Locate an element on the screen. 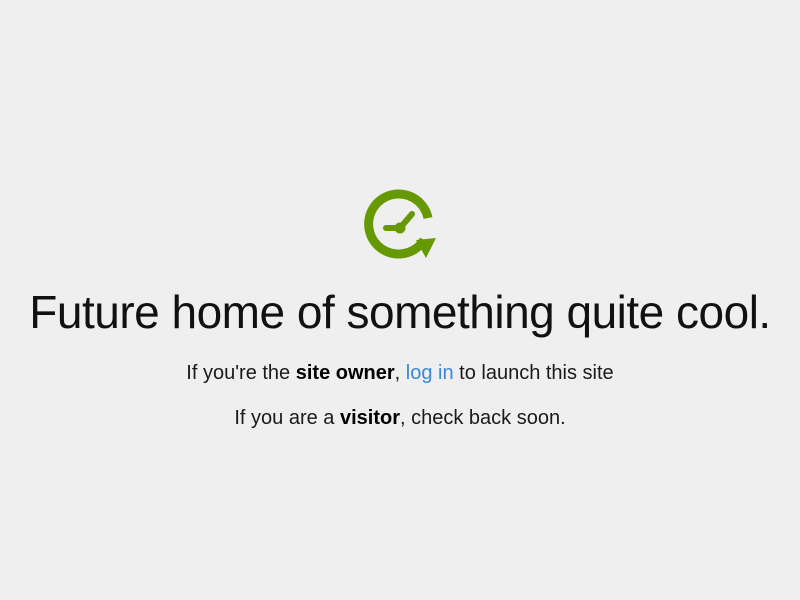  login-link: log in is located at coordinates (430, 373).